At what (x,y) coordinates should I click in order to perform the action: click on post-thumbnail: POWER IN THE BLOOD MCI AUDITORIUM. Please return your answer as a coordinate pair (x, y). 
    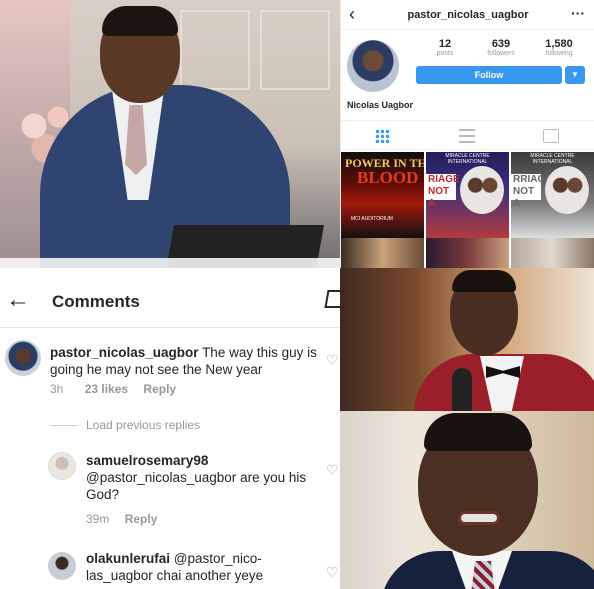
    Looking at the image, I should click on (382, 195).